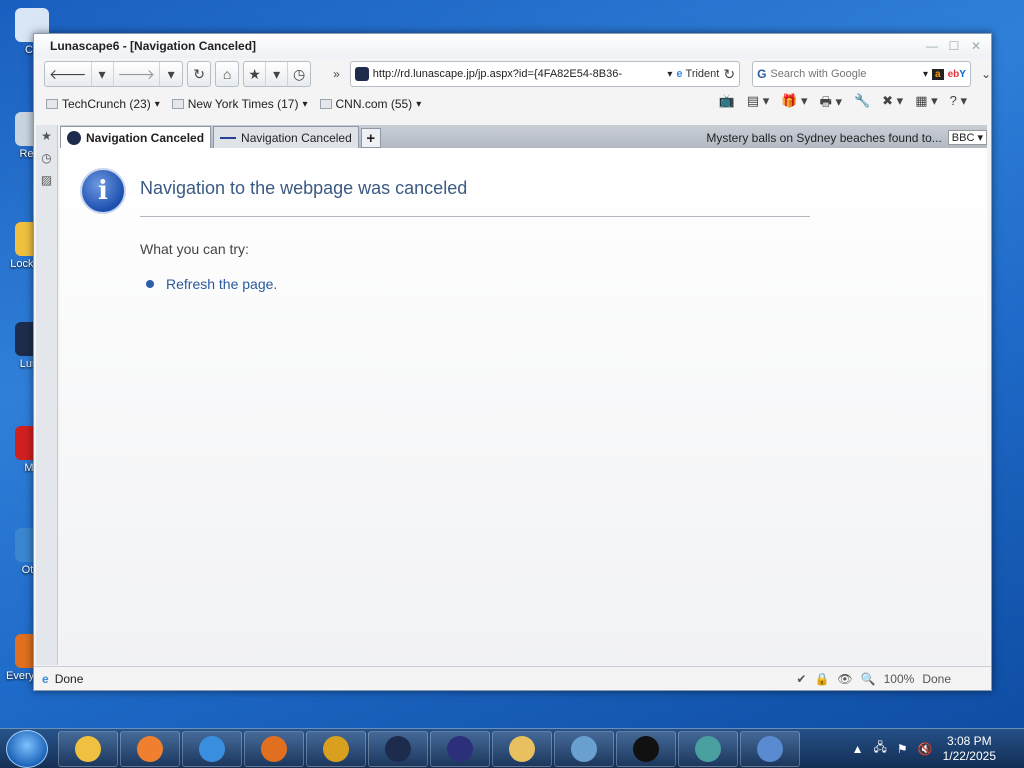 The height and width of the screenshot is (768, 1024). I want to click on devices-icon, so click(770, 748).